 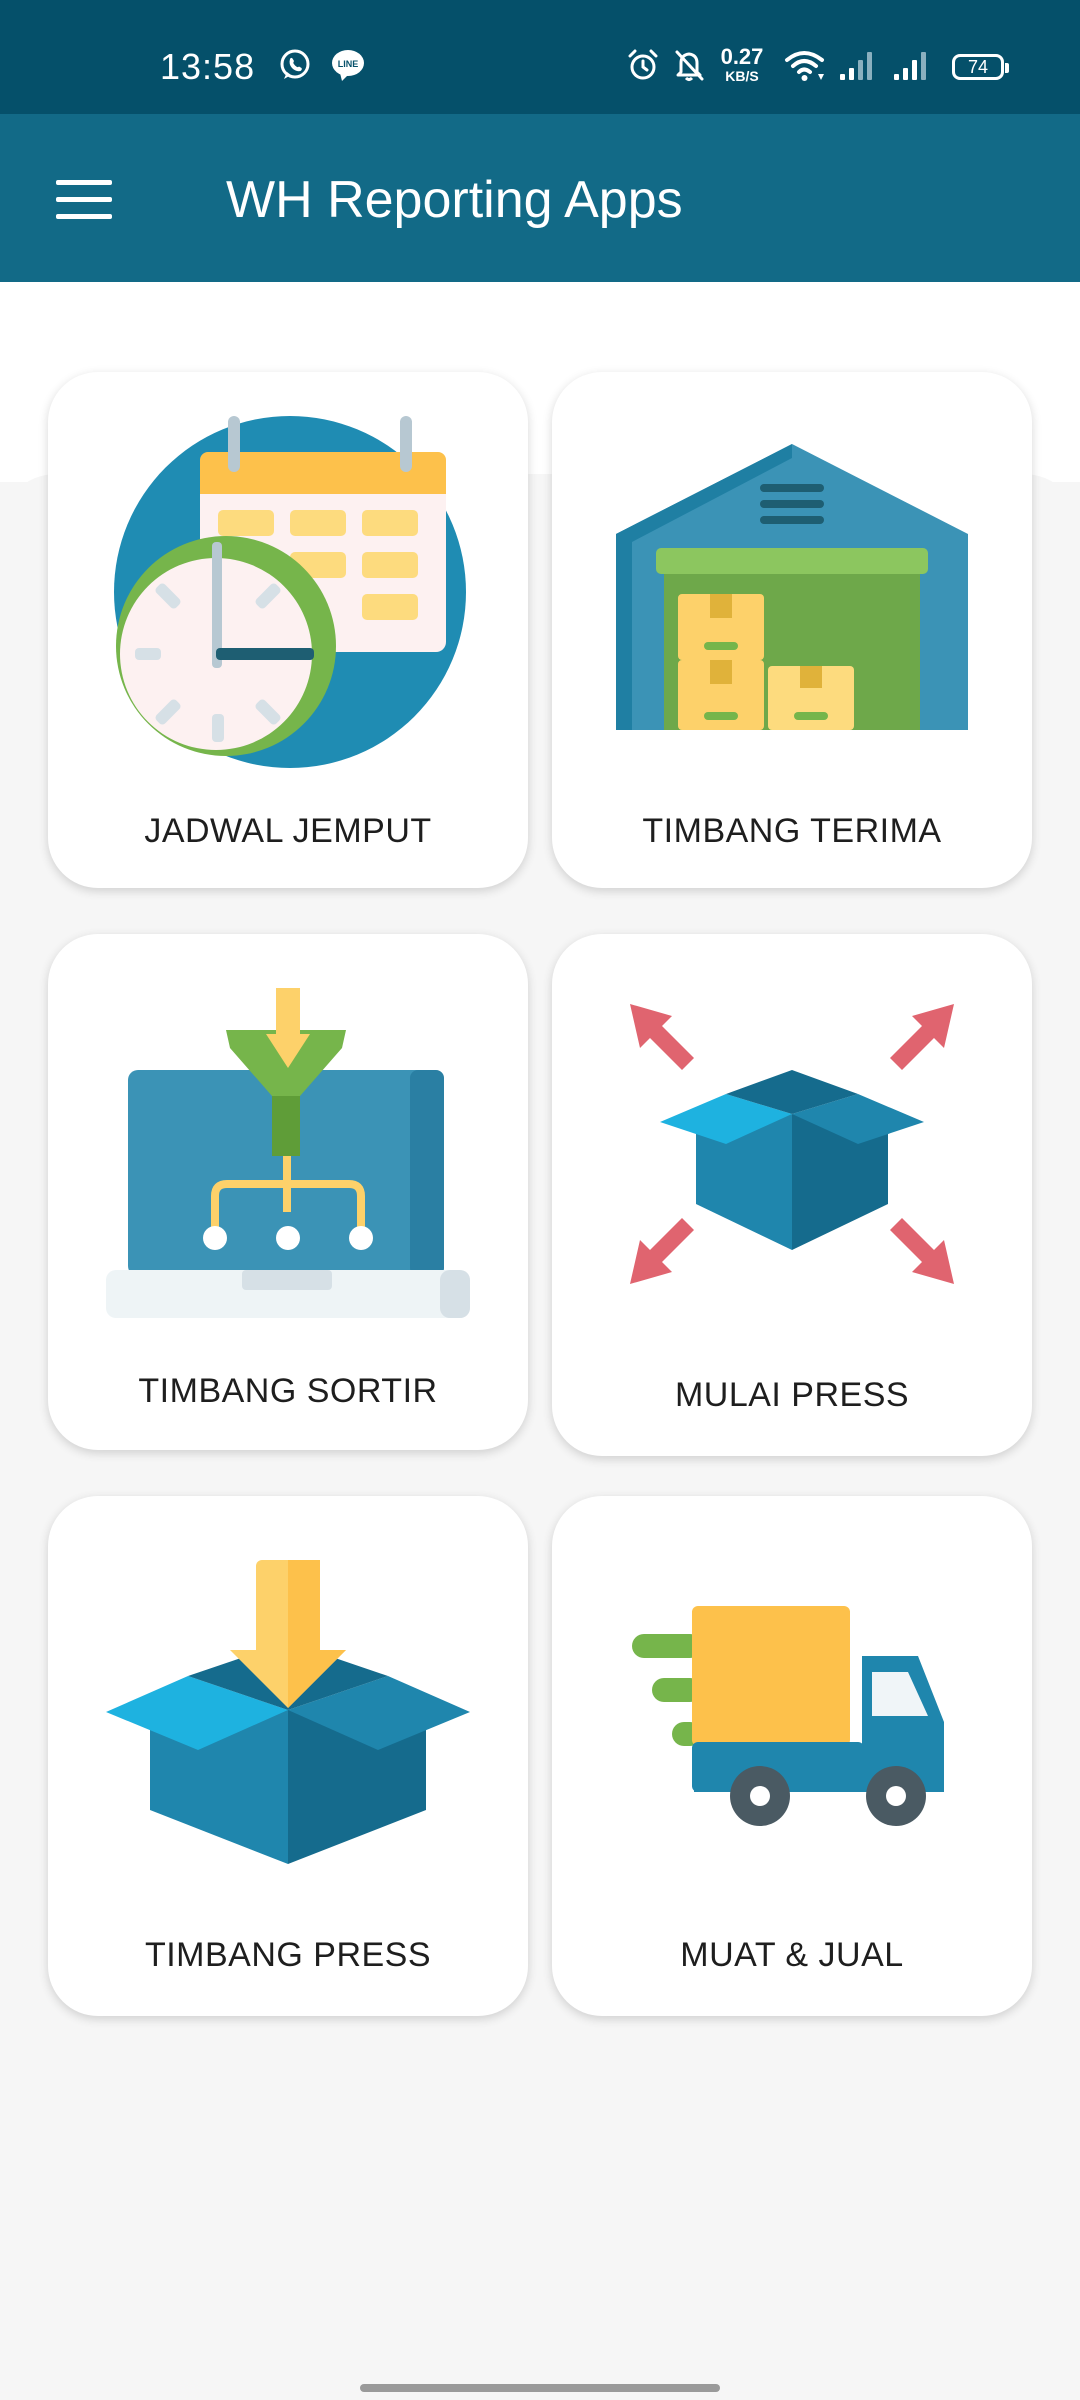 What do you see at coordinates (288, 1955) in the screenshot?
I see `menu-card-label: TIMBANG PRESS` at bounding box center [288, 1955].